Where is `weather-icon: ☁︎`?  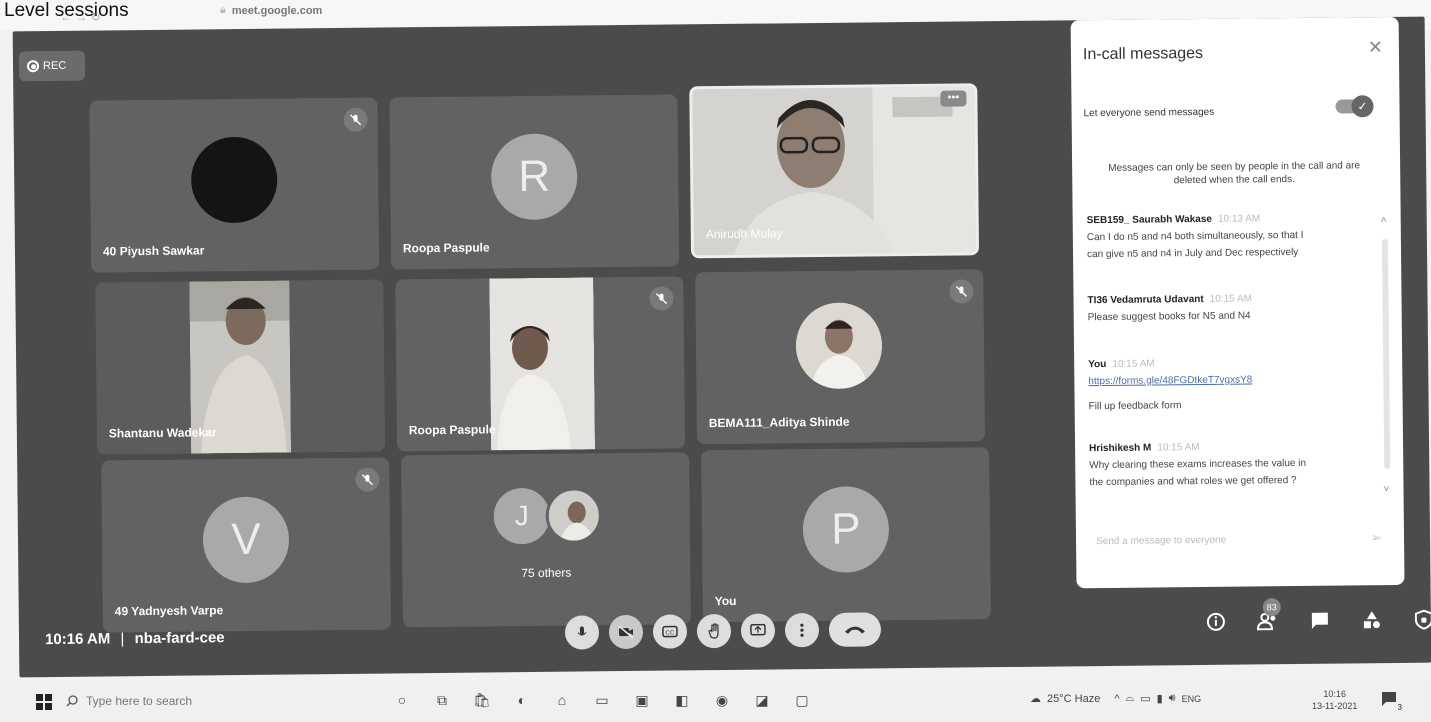 weather-icon: ☁︎ is located at coordinates (1035, 699).